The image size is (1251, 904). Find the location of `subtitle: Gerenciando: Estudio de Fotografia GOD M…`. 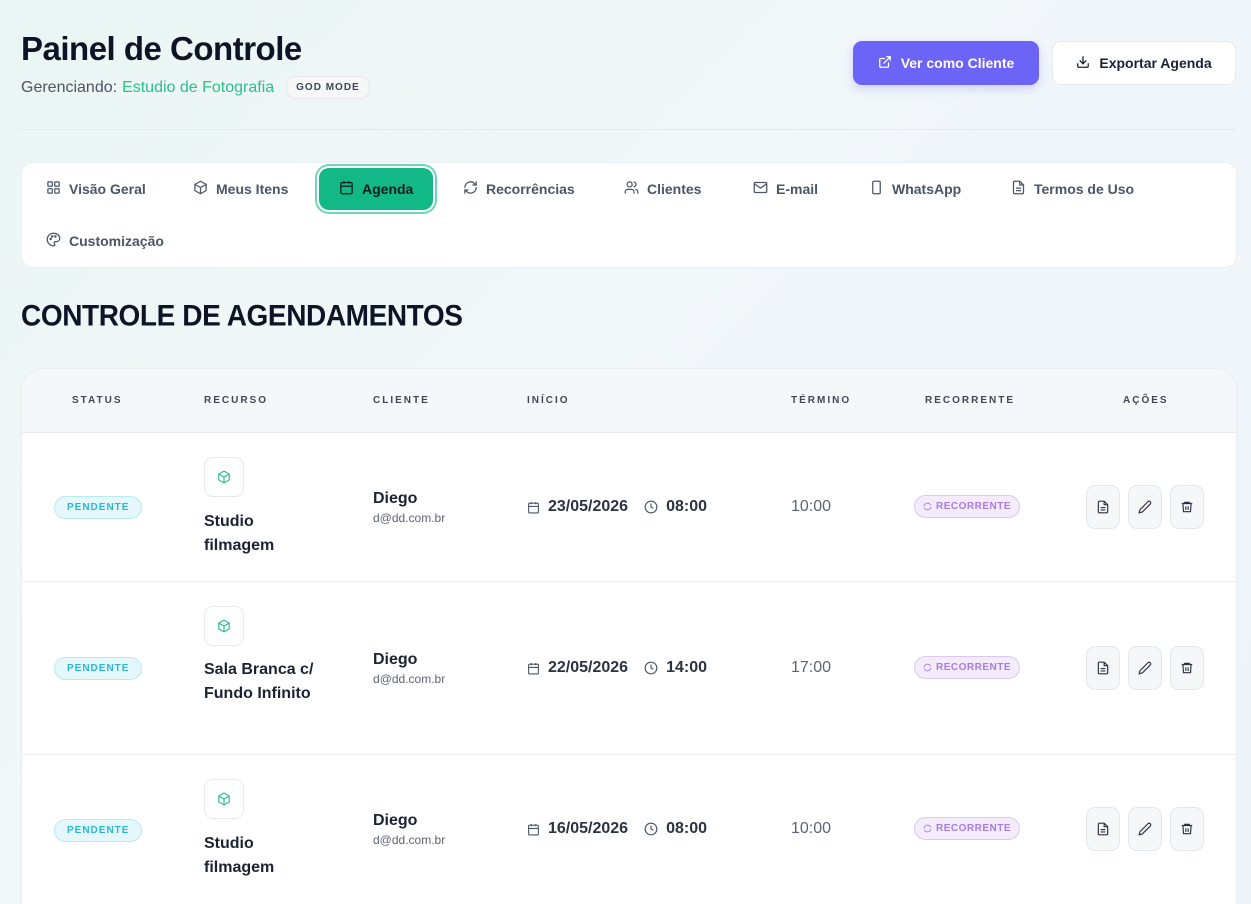

subtitle: Gerenciando: Estudio de Fotografia GOD M… is located at coordinates (195, 87).